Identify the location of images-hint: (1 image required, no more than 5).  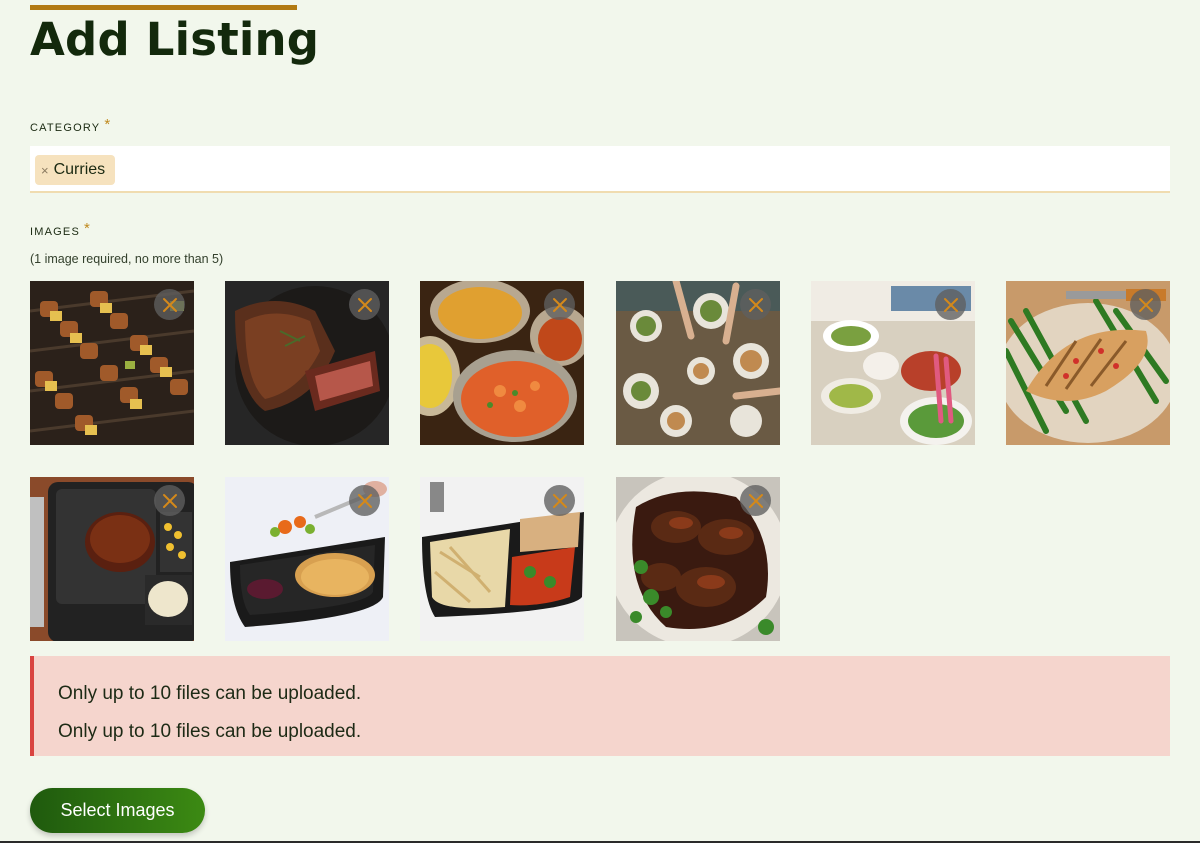
(127, 259).